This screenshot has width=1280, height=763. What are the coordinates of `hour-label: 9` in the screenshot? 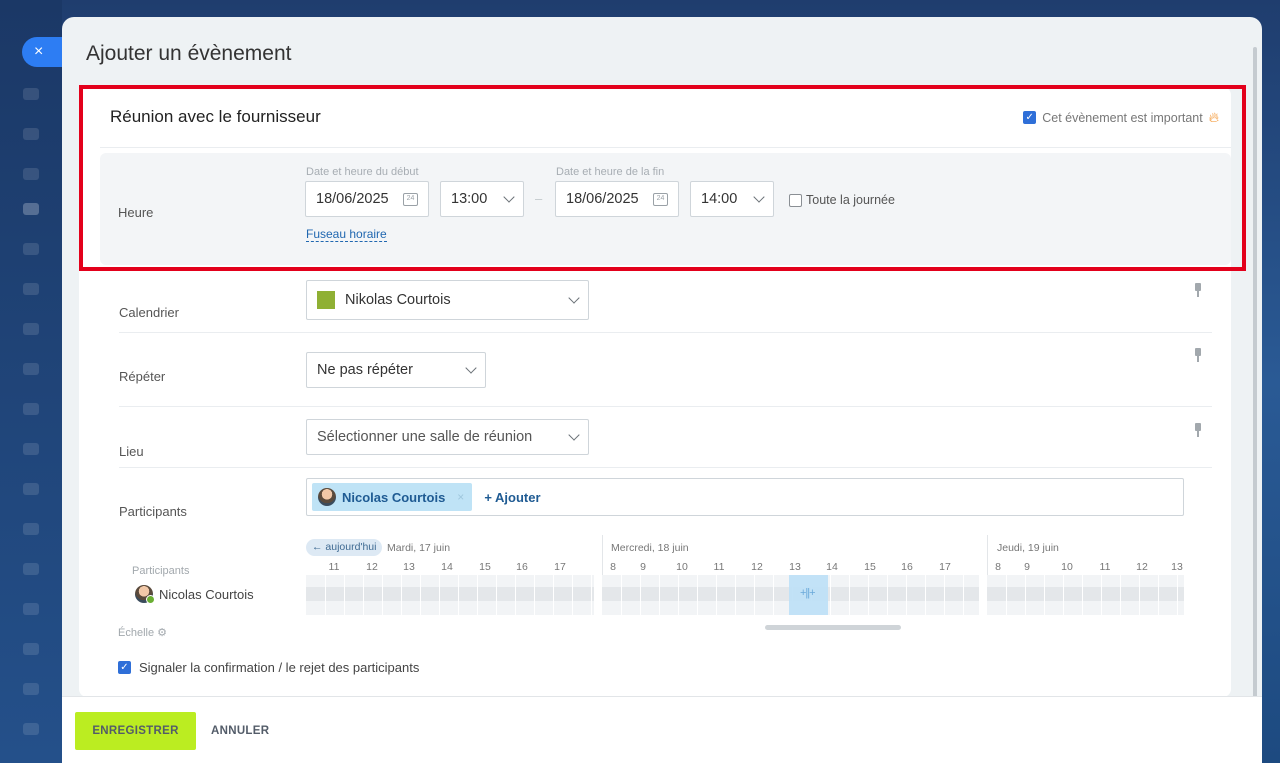 It's located at (643, 567).